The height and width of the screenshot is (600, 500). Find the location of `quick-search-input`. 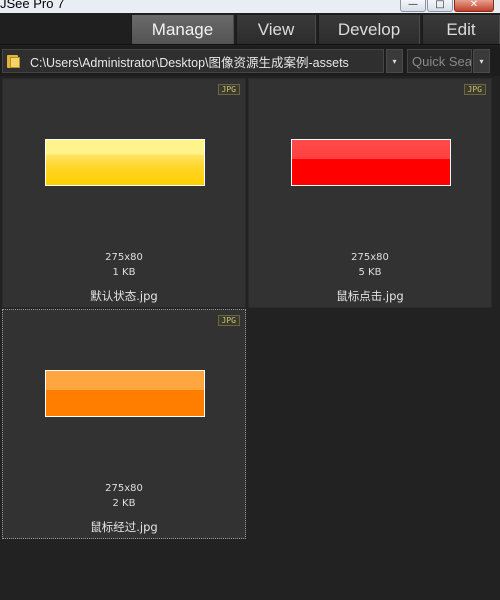

quick-search-input is located at coordinates (439, 61).